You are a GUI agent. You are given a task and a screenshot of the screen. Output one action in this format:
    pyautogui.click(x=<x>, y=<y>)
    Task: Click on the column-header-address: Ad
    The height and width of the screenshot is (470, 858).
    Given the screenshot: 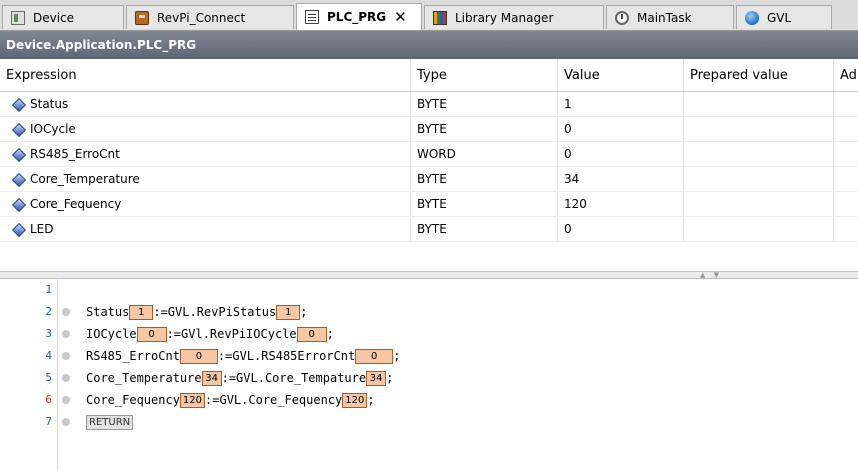 What is the action you would take?
    pyautogui.click(x=845, y=75)
    